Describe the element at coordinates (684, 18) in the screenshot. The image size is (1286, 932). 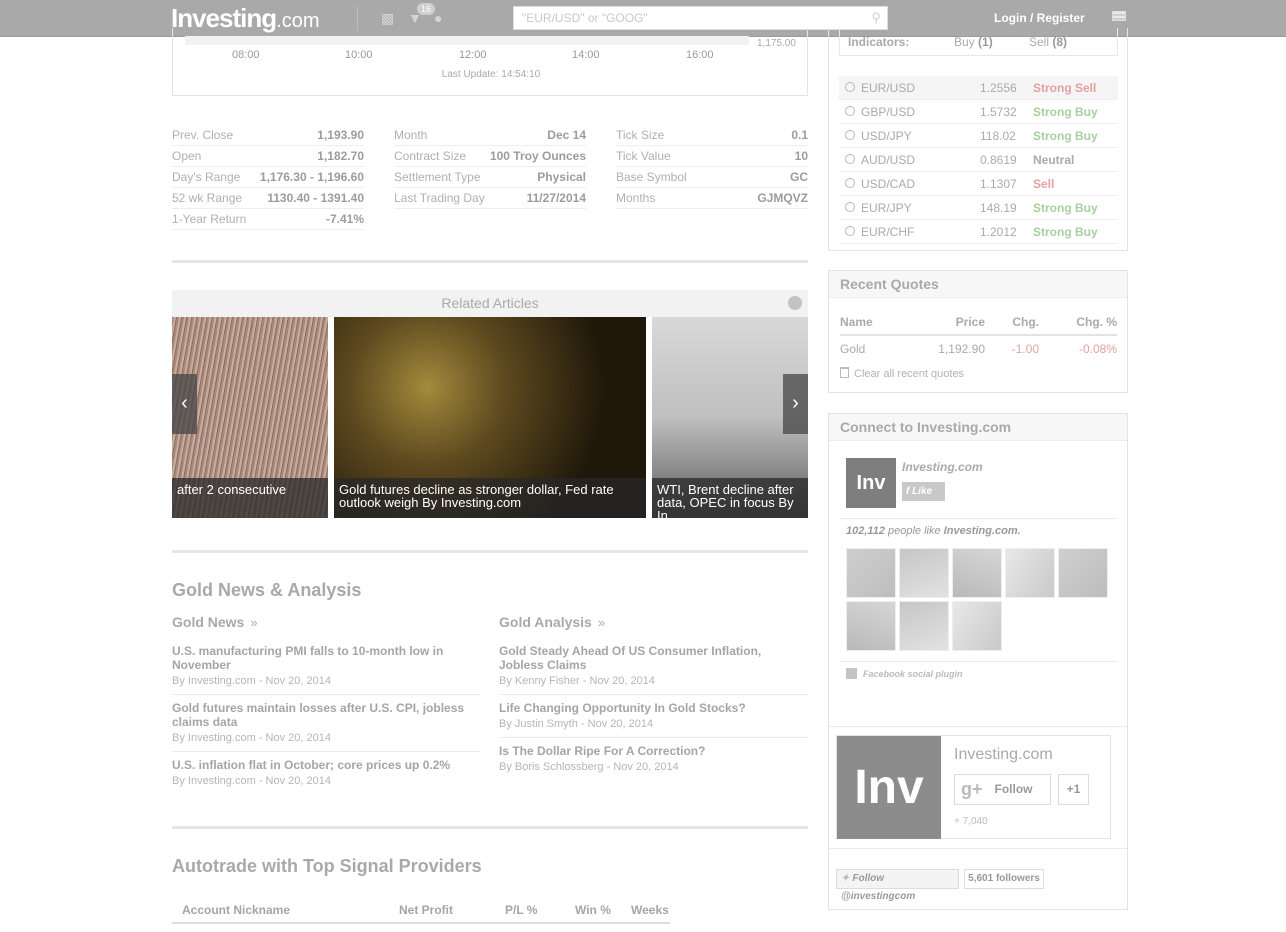
I see `search-input` at that location.